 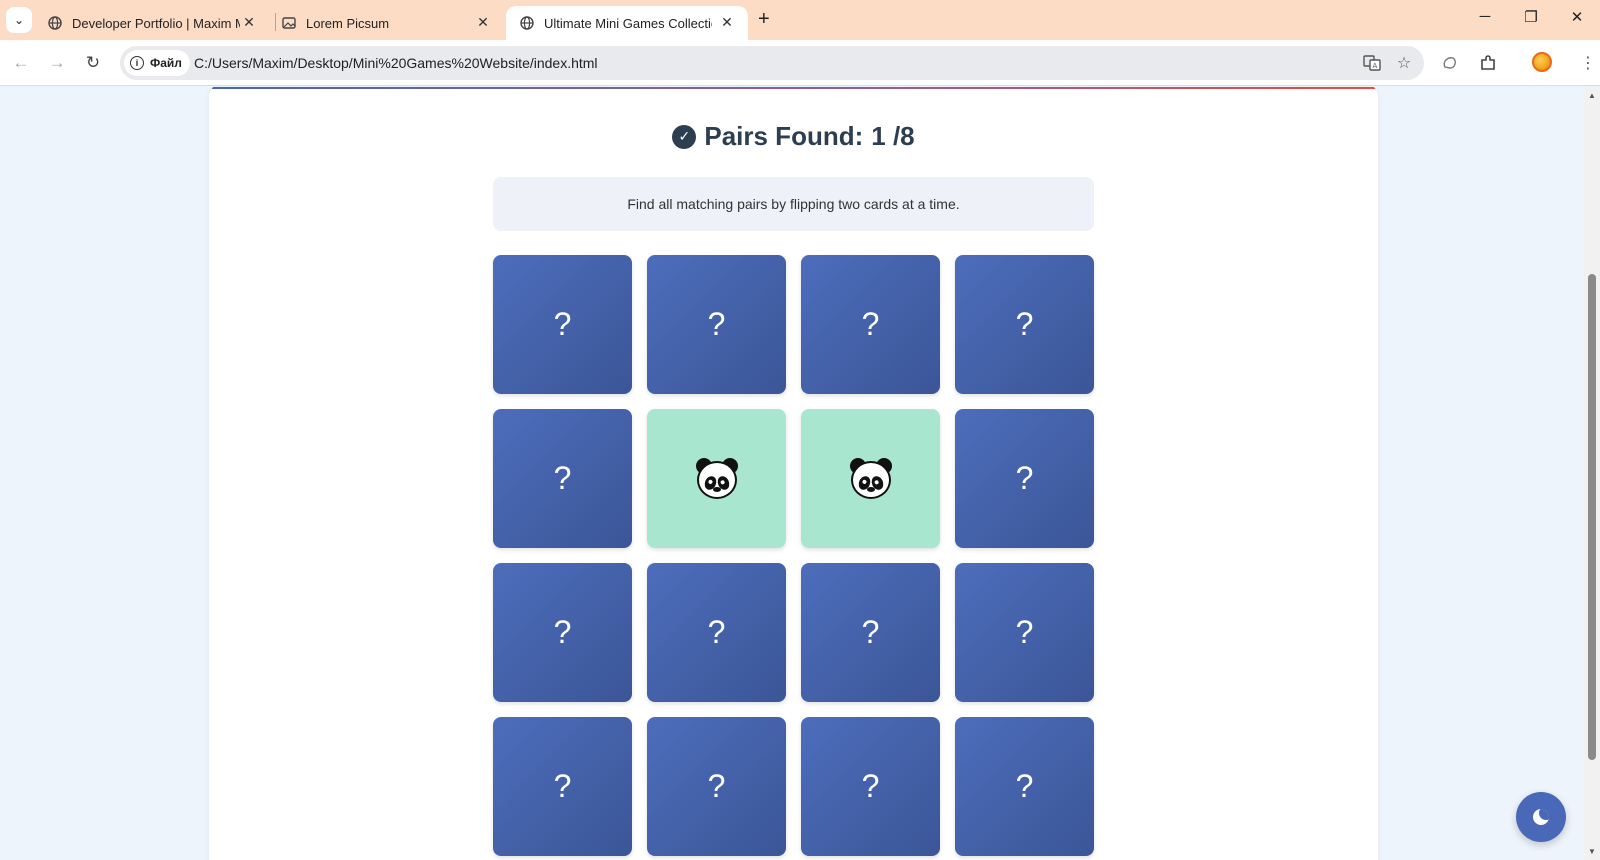 I want to click on scrollbar-thumb, so click(x=1592, y=517).